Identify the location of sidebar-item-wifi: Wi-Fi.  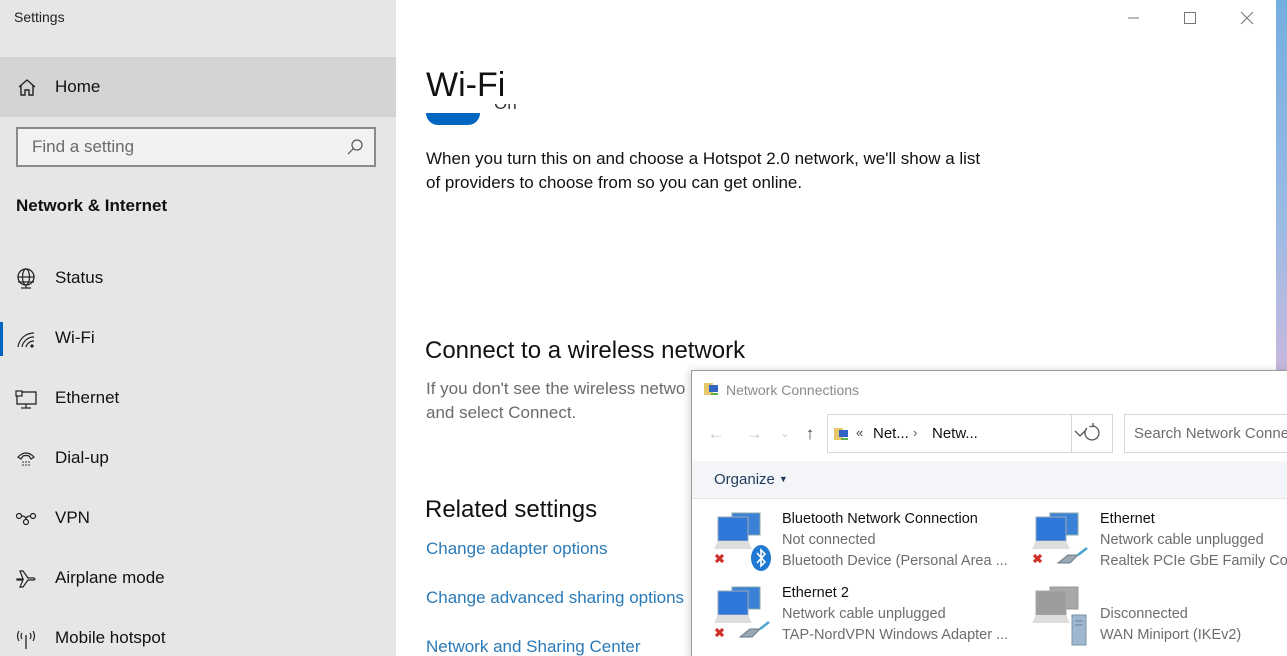
(198, 339).